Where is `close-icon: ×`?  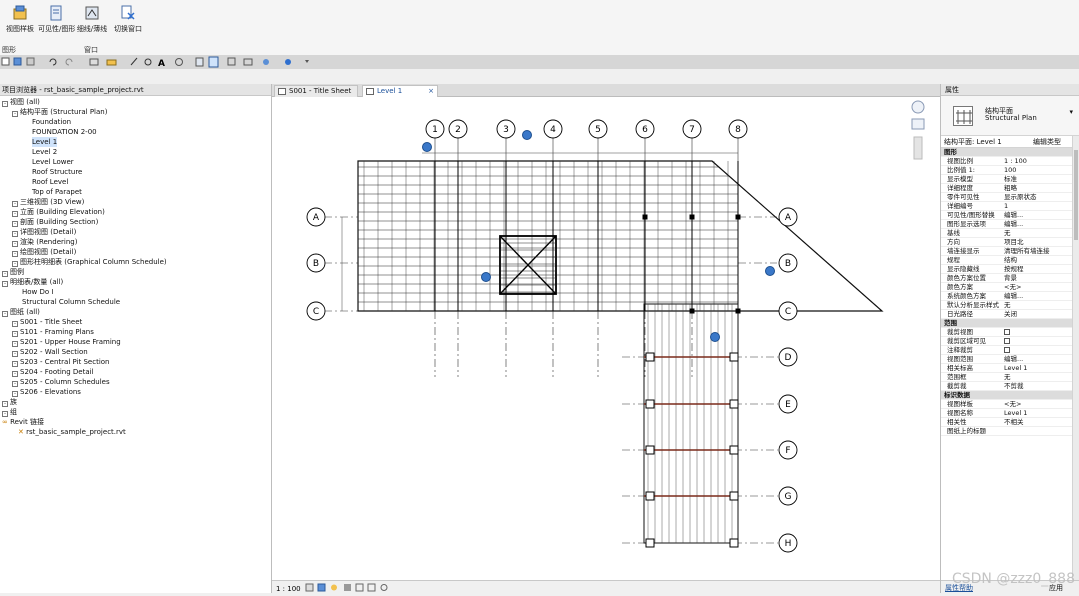 close-icon: × is located at coordinates (431, 91).